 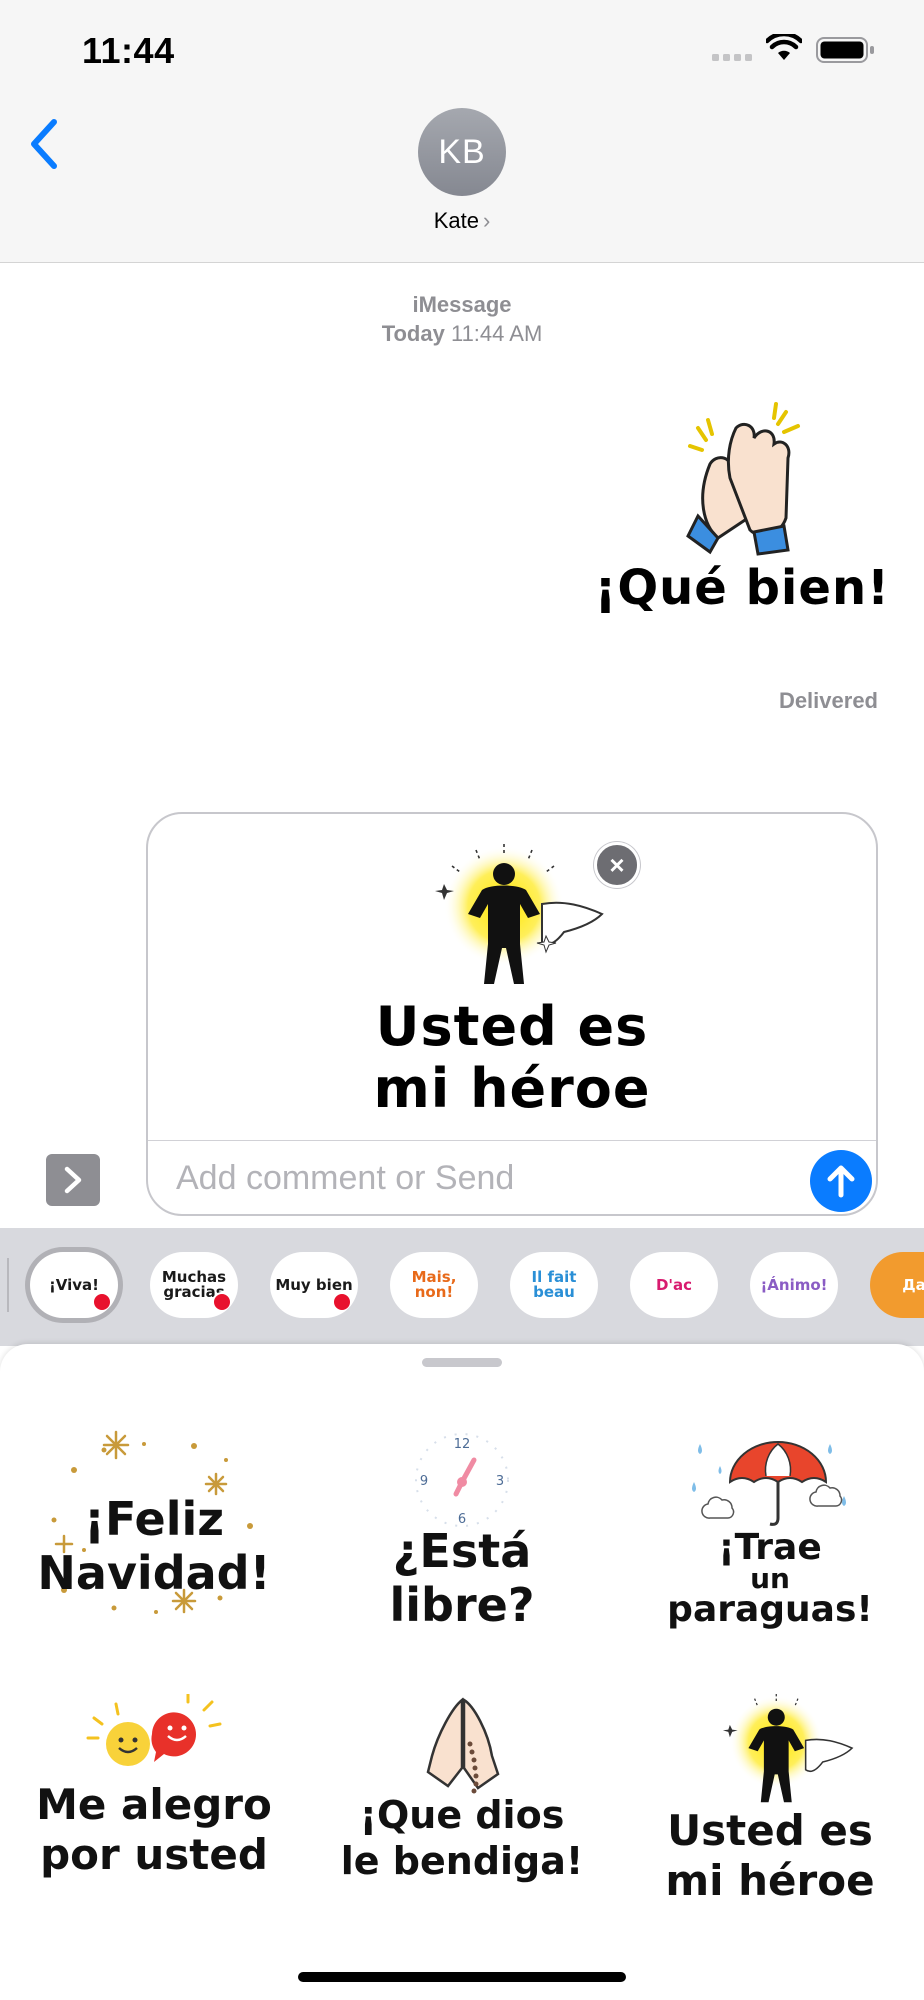 I want to click on sticker-caption-line: ¡Feliz, so click(x=154, y=1519).